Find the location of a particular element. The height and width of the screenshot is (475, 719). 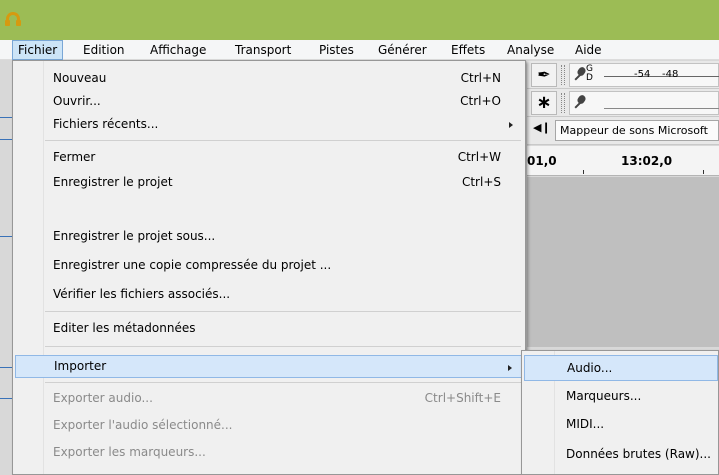

menu-item-nouveau: Nouveau Ctrl+N is located at coordinates (269, 78).